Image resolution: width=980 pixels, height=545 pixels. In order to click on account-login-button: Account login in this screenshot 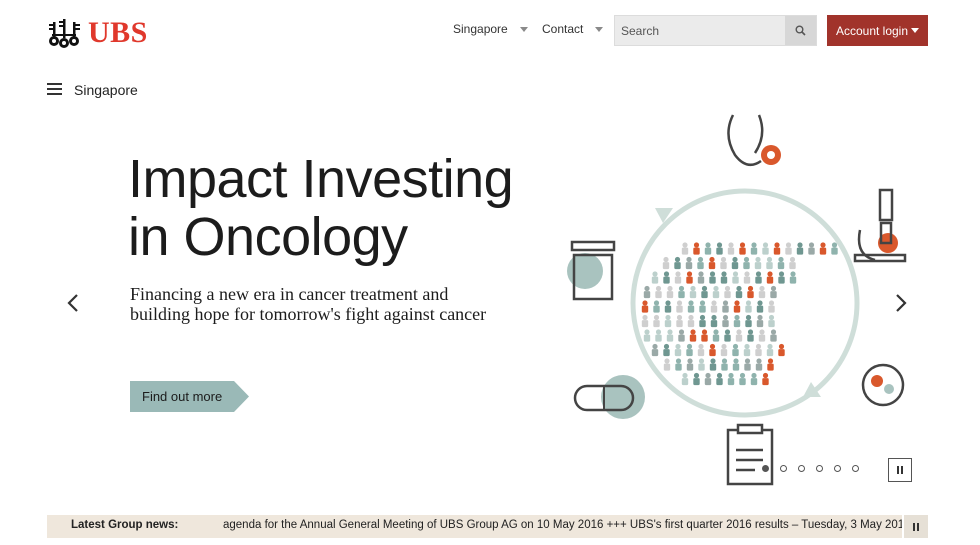, I will do `click(877, 30)`.